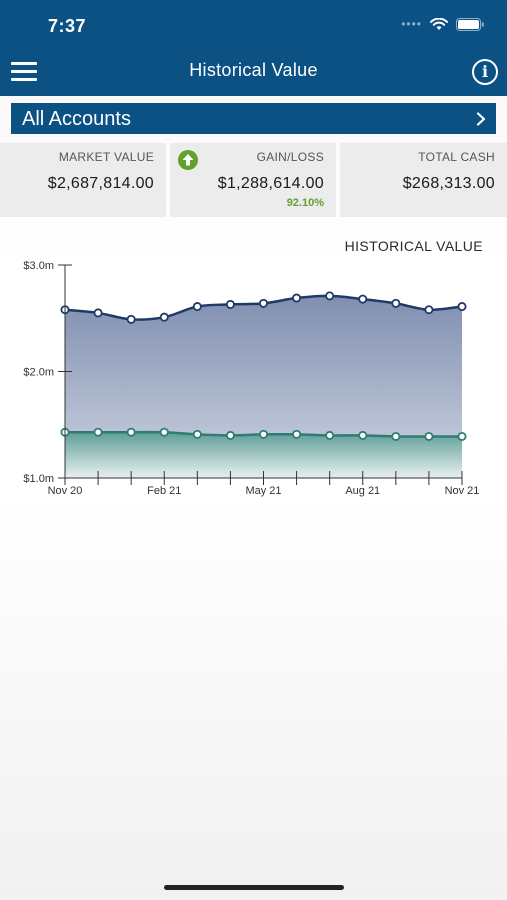 The width and height of the screenshot is (507, 900). I want to click on market-value-label: MARKET VALUE, so click(106, 157).